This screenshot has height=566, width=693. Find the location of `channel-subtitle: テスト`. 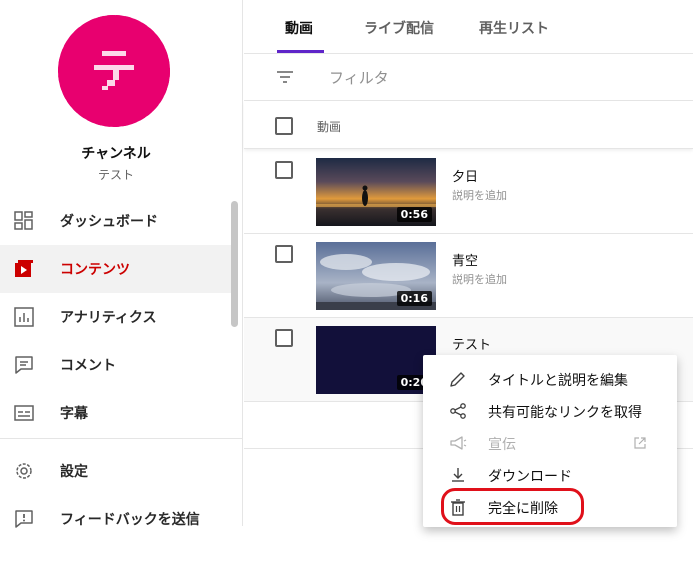

channel-subtitle: テスト is located at coordinates (115, 175).